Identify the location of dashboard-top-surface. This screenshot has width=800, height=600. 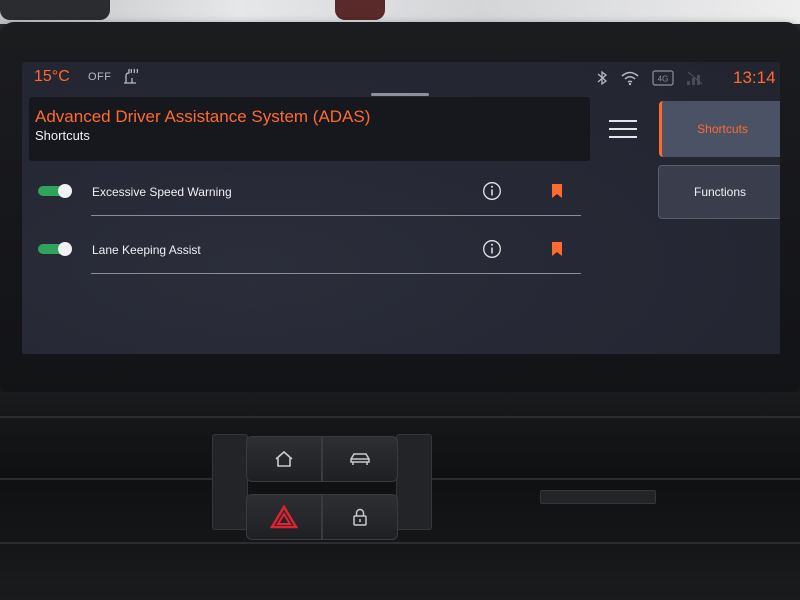
(400, 12).